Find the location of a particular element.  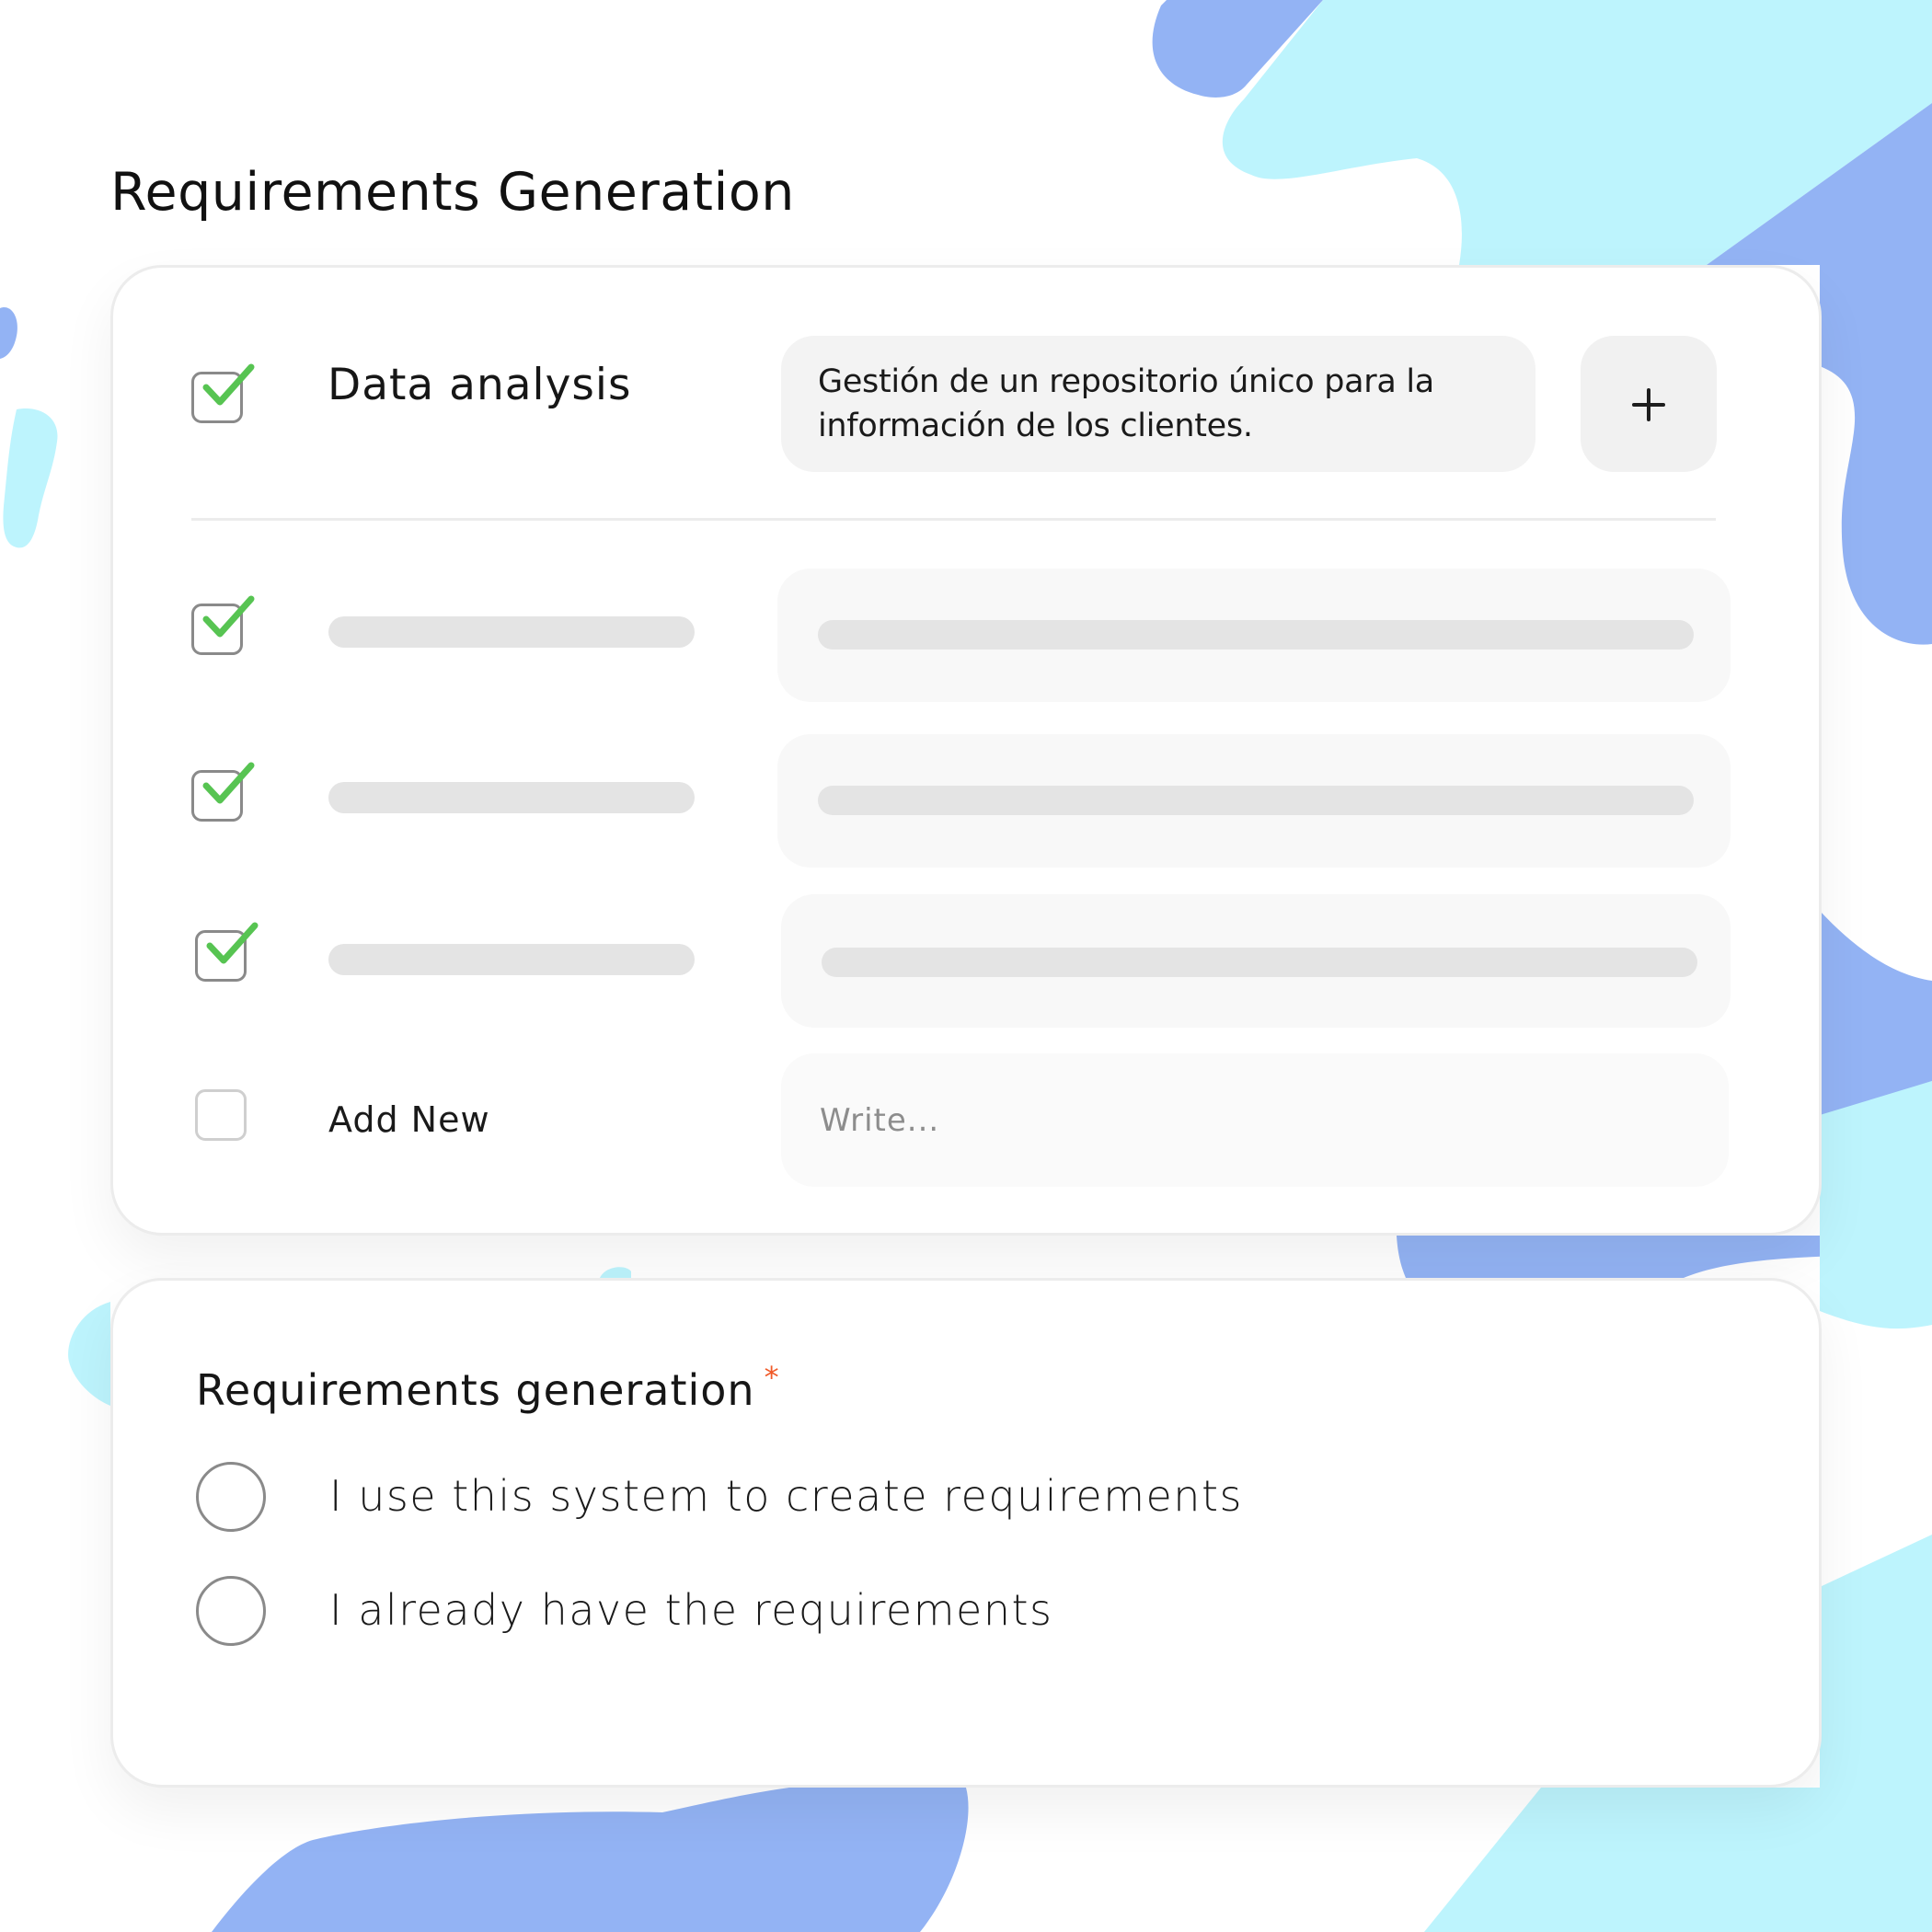

question-label: Requirements generation * is located at coordinates (488, 1387).